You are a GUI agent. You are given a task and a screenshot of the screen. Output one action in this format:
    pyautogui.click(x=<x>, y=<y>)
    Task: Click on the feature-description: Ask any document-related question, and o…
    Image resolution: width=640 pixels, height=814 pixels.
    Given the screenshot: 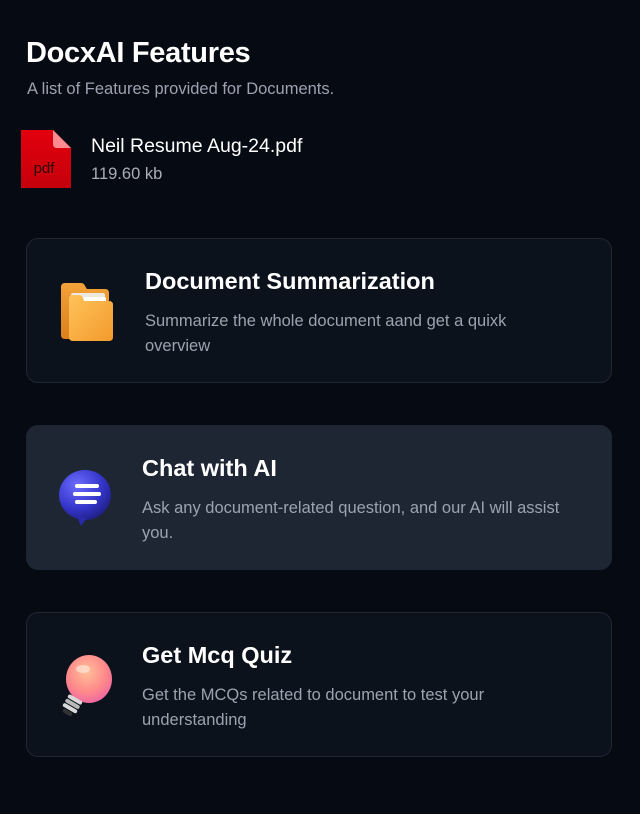 What is the action you would take?
    pyautogui.click(x=351, y=520)
    